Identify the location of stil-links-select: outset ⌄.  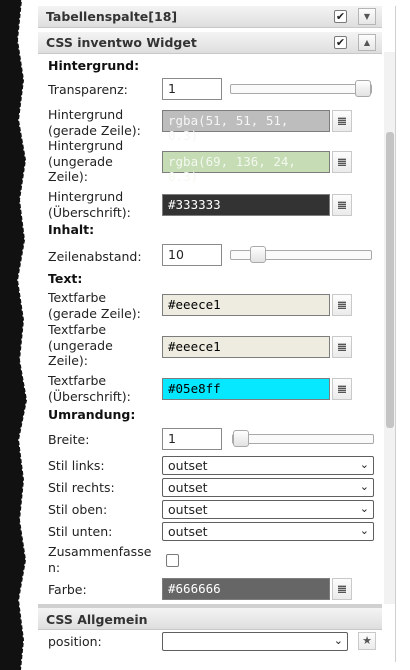
(268, 465).